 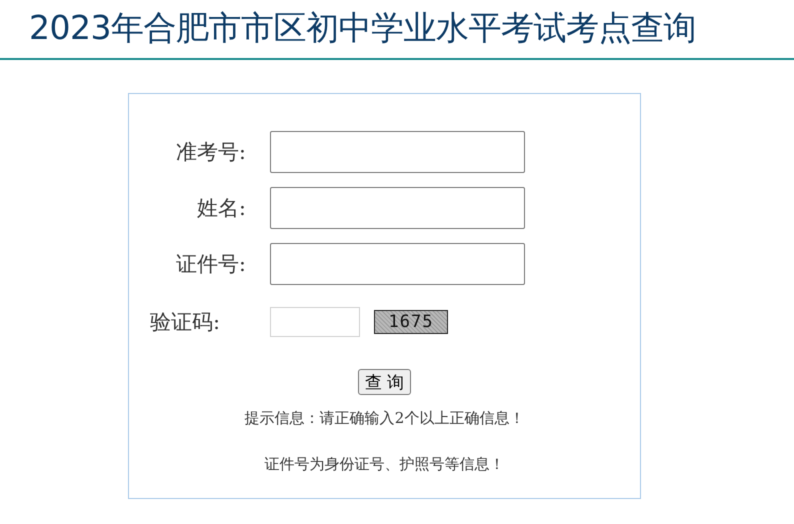 I want to click on hint-text: 证件号为身份证号、护照号等信息！, so click(x=385, y=464).